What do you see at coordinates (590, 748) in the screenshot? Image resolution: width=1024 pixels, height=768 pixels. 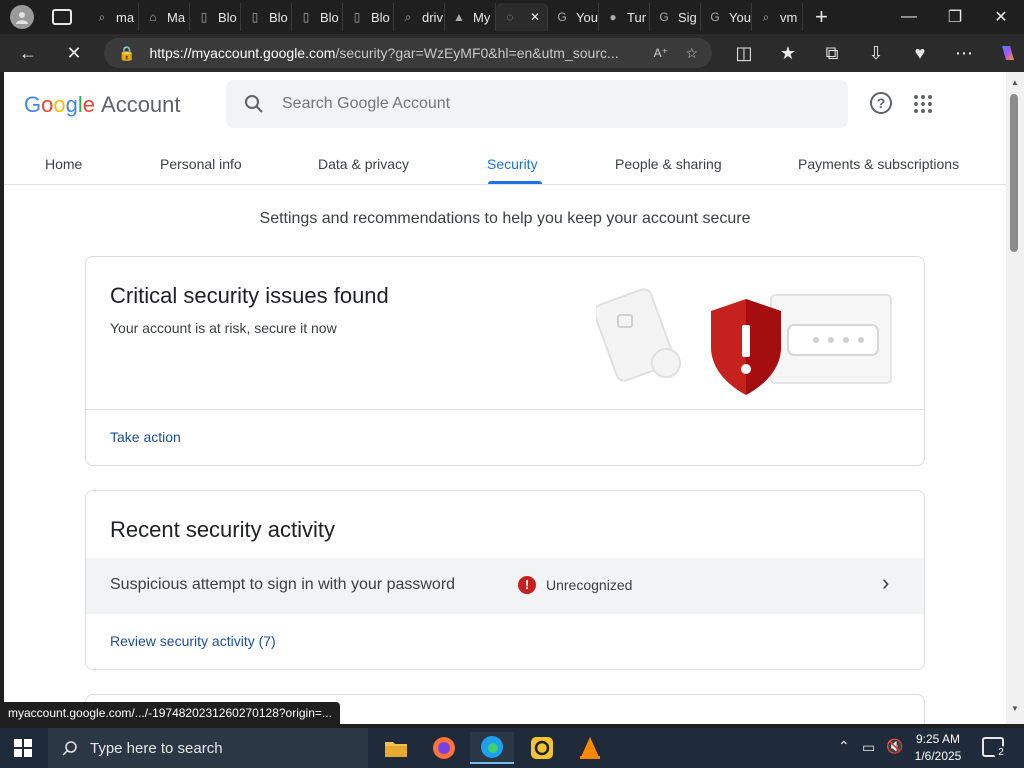 I see `vlc-icon` at bounding box center [590, 748].